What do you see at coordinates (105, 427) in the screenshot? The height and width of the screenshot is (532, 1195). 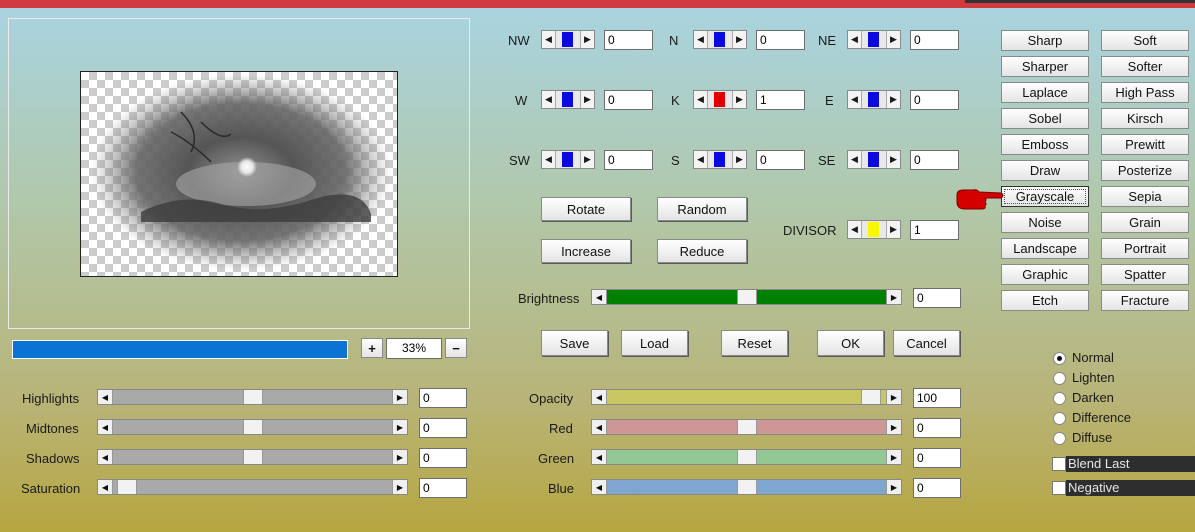 I see `midtones-left-arrow-icon: ◀` at bounding box center [105, 427].